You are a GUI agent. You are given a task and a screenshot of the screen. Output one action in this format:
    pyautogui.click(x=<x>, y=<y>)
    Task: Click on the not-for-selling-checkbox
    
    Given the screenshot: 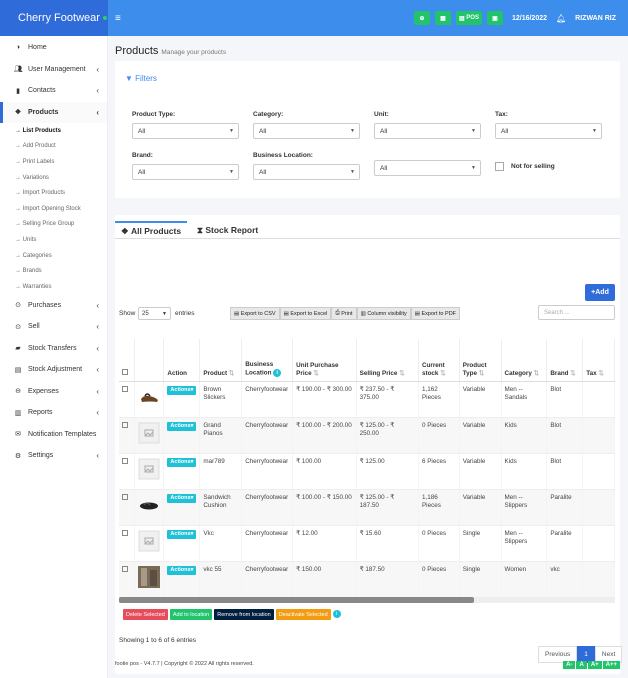 What is the action you would take?
    pyautogui.click(x=499, y=166)
    